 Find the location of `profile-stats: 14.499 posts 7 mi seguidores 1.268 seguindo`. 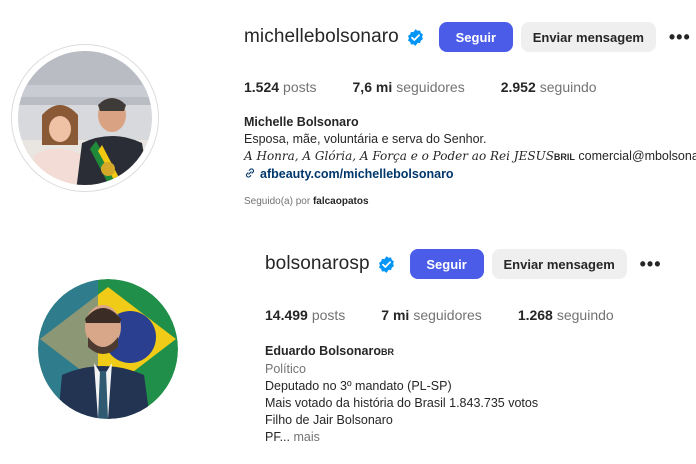

profile-stats: 14.499 posts 7 mi seguidores 1.268 seguindo is located at coordinates (439, 315).